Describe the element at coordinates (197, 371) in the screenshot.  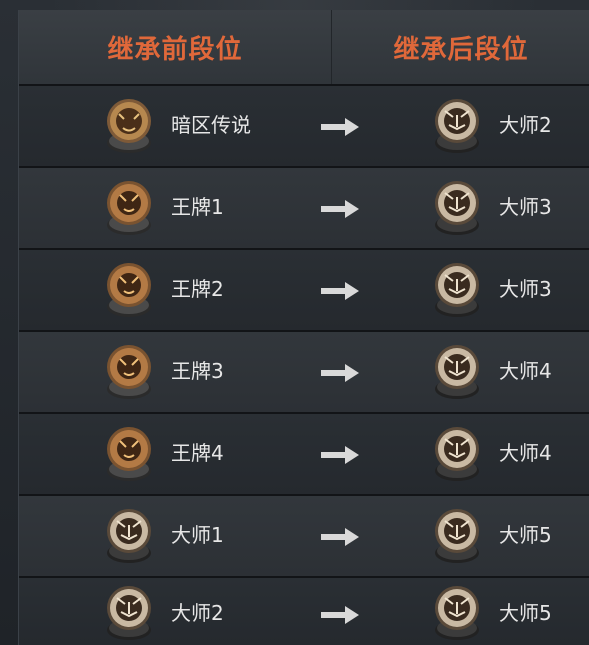
I see `before-rank-label: 王牌3` at that location.